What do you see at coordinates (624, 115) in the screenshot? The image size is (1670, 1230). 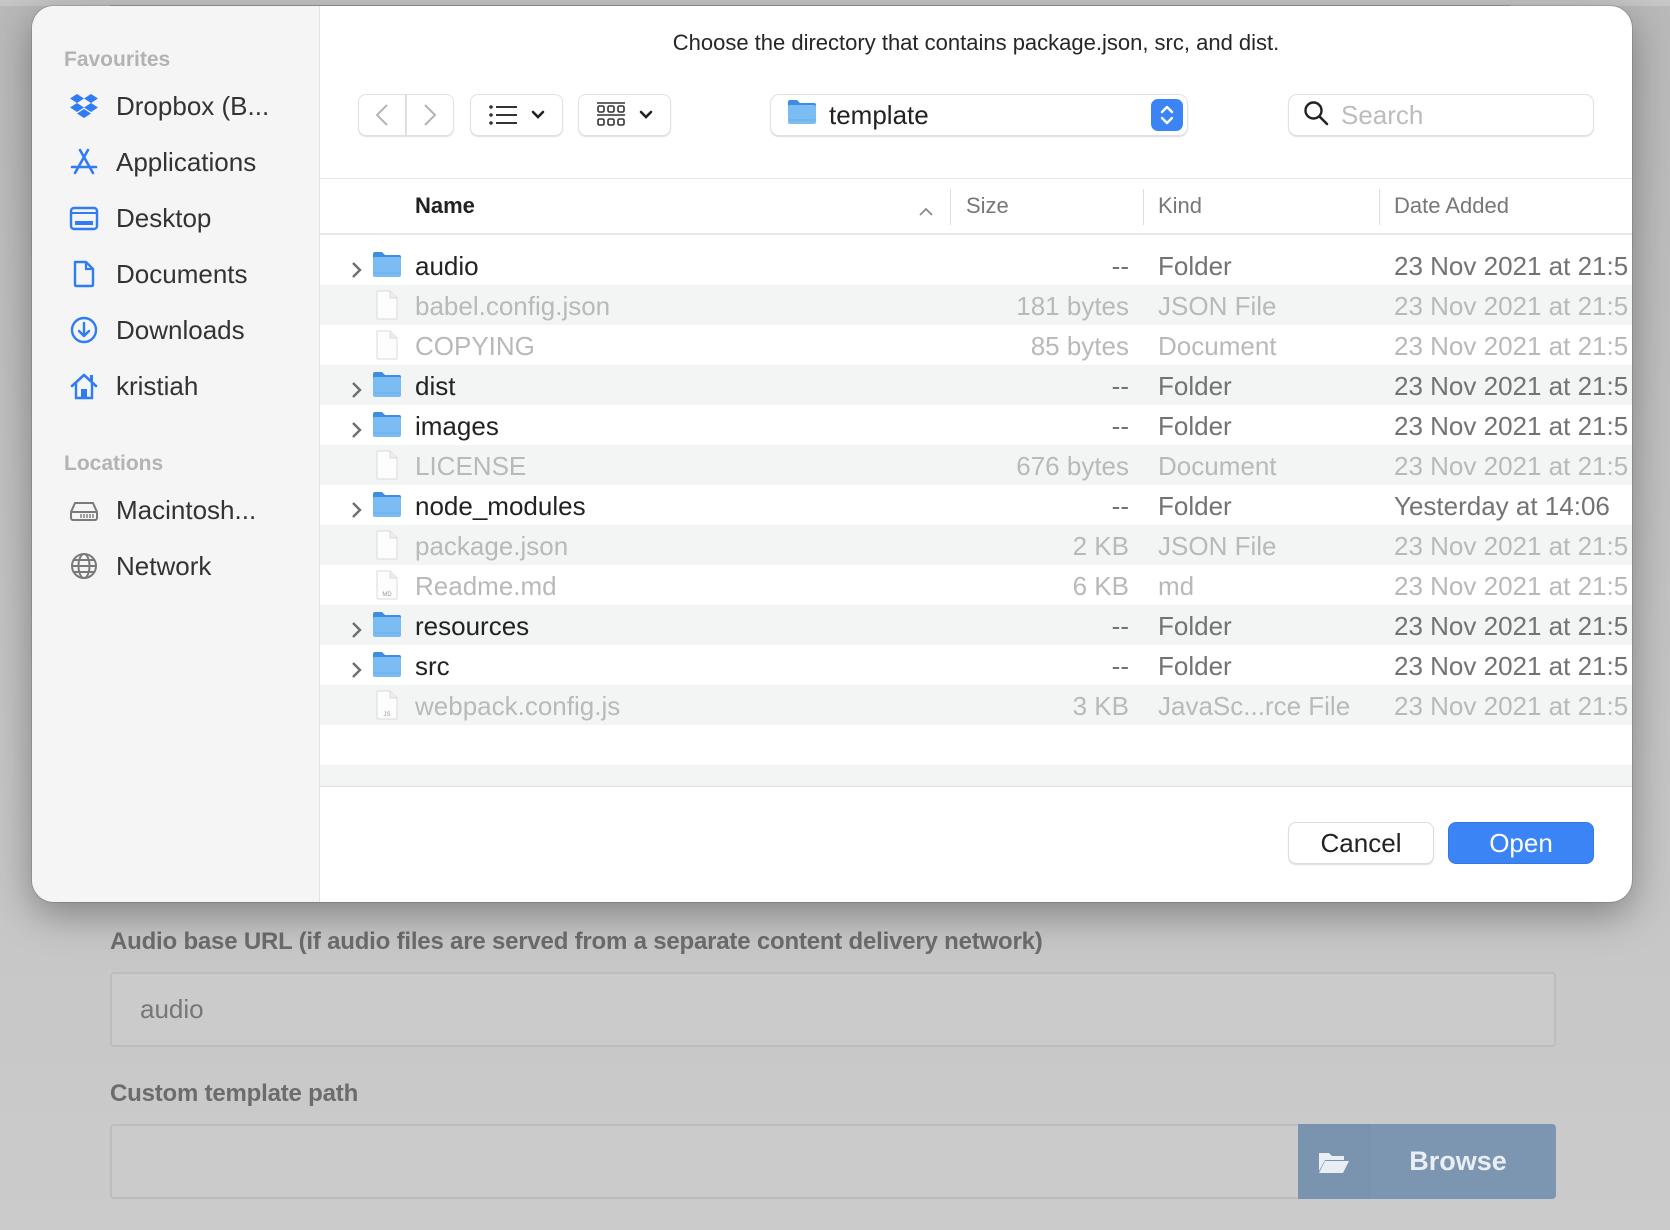 I see `group-view-menu-button` at bounding box center [624, 115].